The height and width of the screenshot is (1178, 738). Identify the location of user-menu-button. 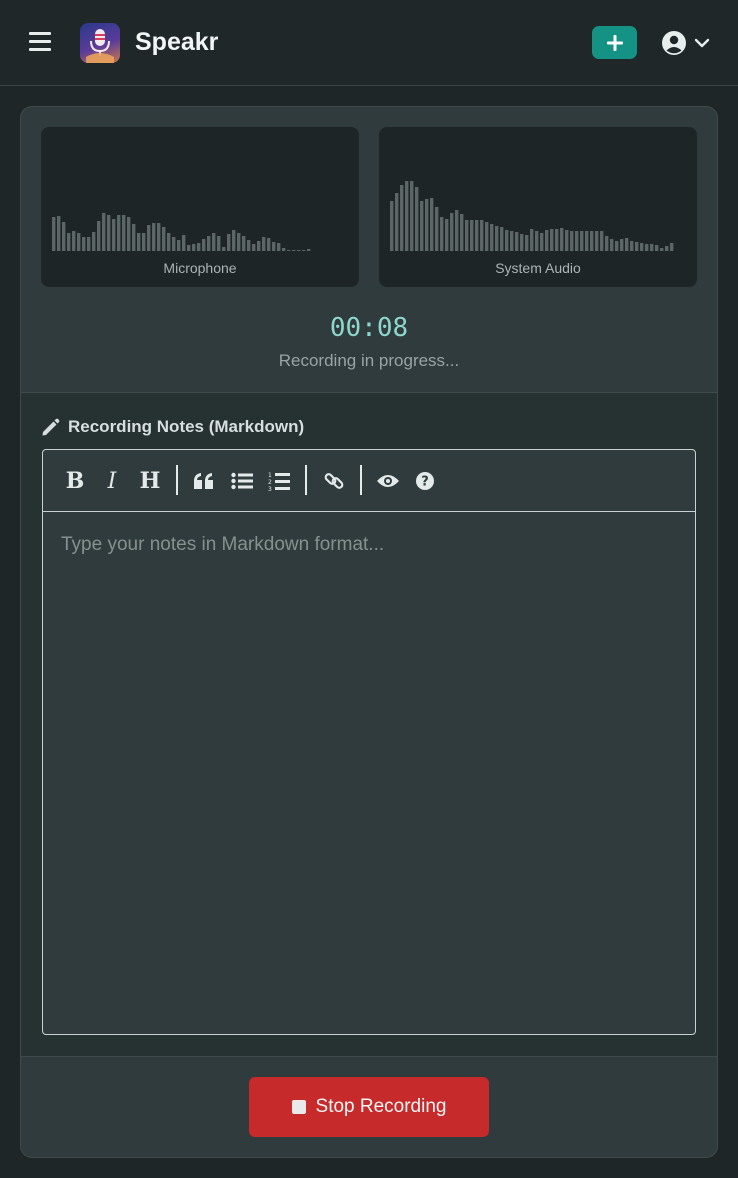
(686, 43).